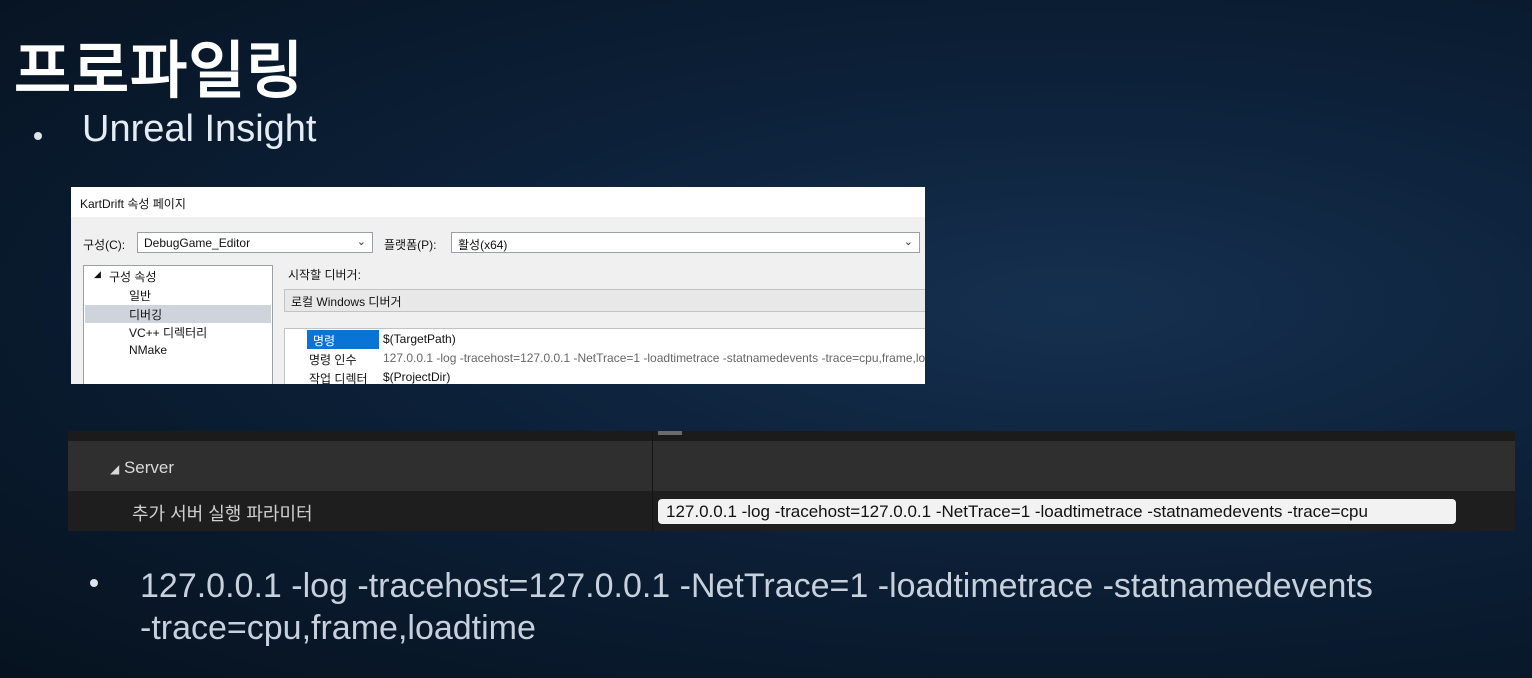 This screenshot has width=1532, height=678. I want to click on bullet-text: Unreal Insight, so click(199, 129).